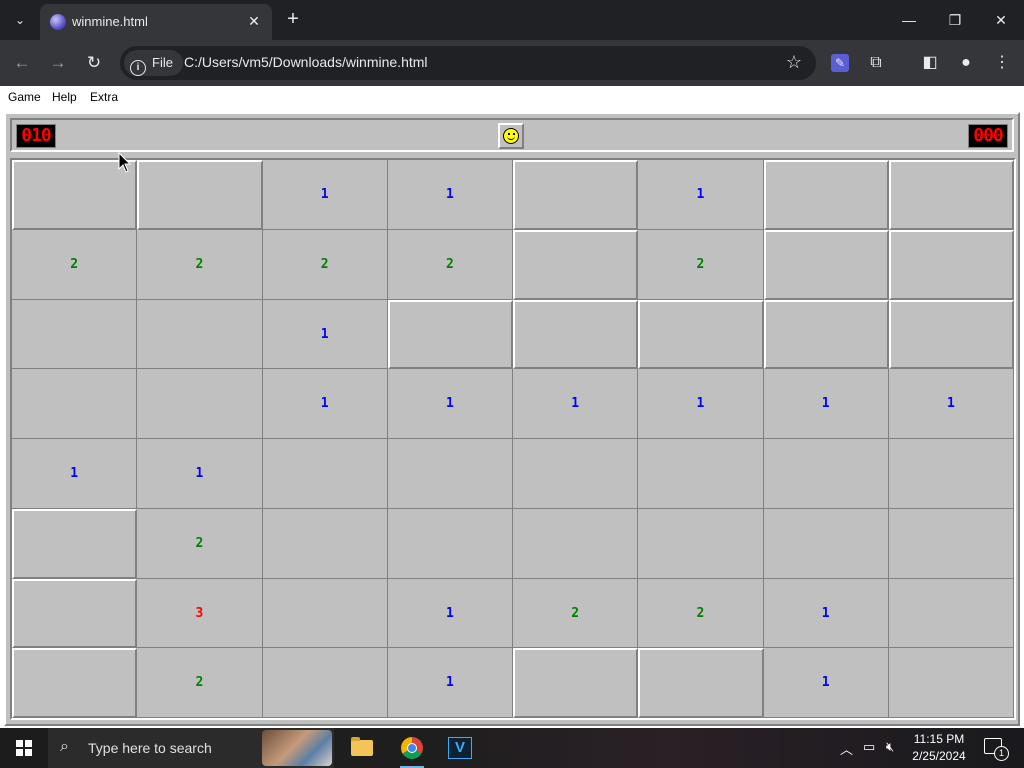  I want to click on clock-time: 11:15 PM, so click(939, 739).